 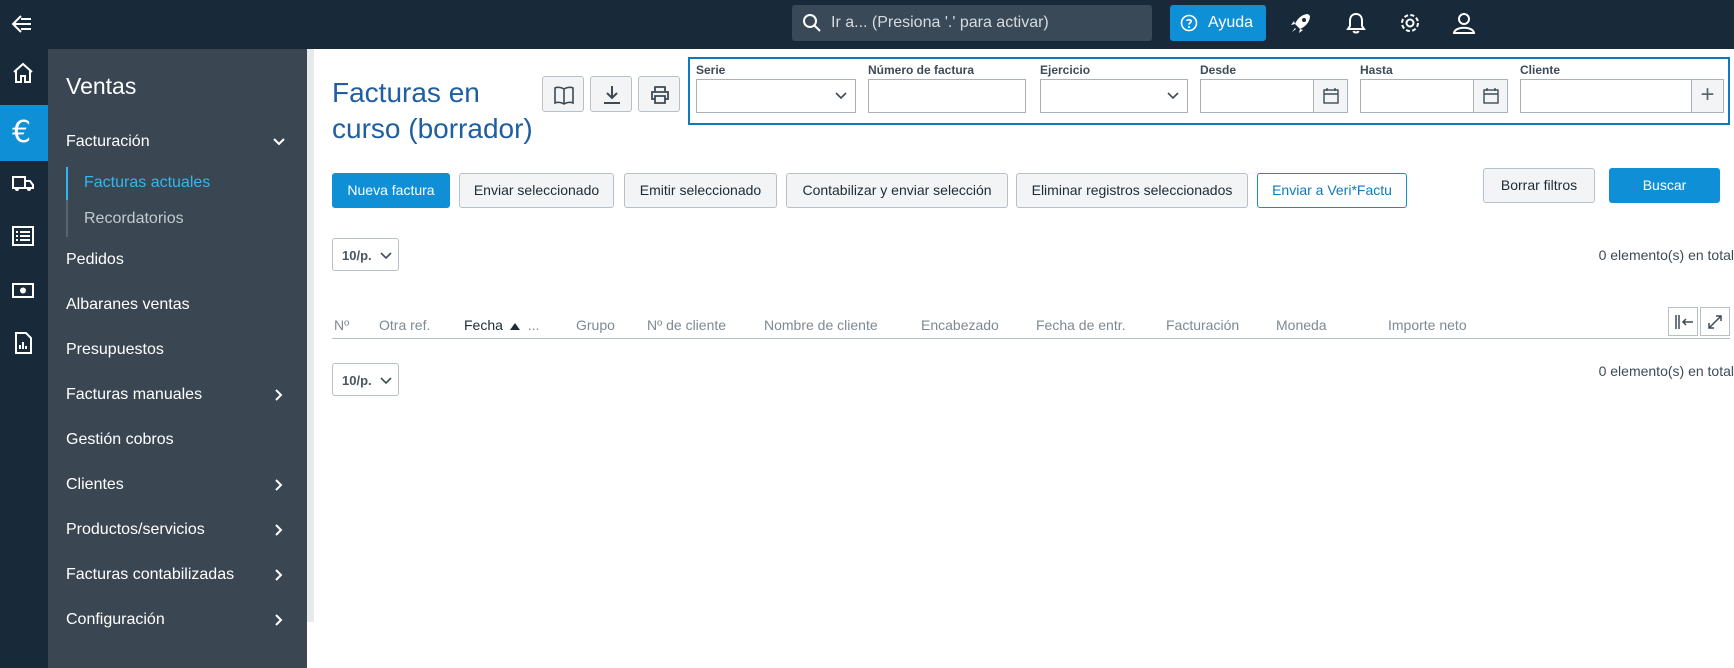 I want to click on icon-rail: €, so click(x=24, y=358).